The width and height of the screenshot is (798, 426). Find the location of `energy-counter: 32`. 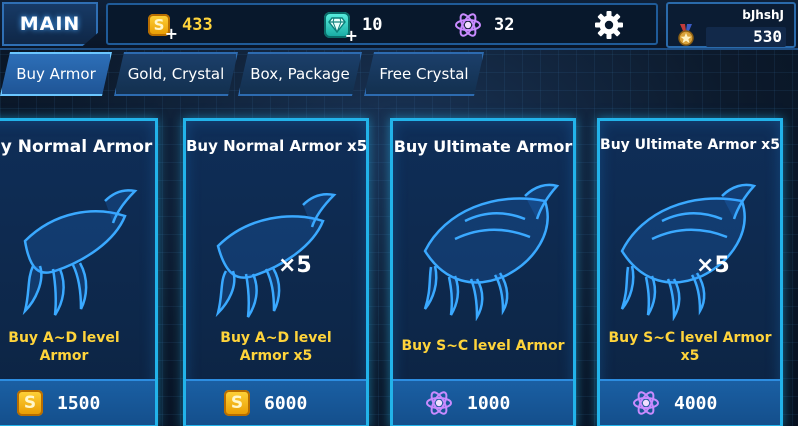

energy-counter: 32 is located at coordinates (484, 25).